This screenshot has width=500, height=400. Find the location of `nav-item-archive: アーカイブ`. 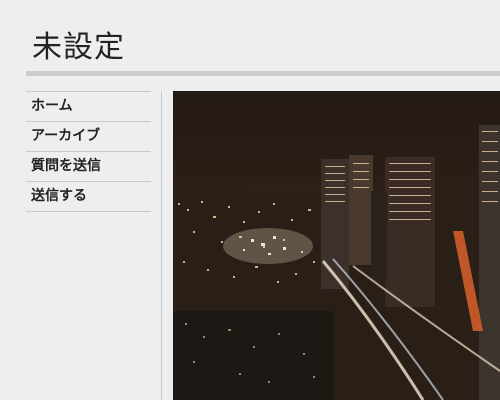

nav-item-archive: アーカイブ is located at coordinates (88, 136).